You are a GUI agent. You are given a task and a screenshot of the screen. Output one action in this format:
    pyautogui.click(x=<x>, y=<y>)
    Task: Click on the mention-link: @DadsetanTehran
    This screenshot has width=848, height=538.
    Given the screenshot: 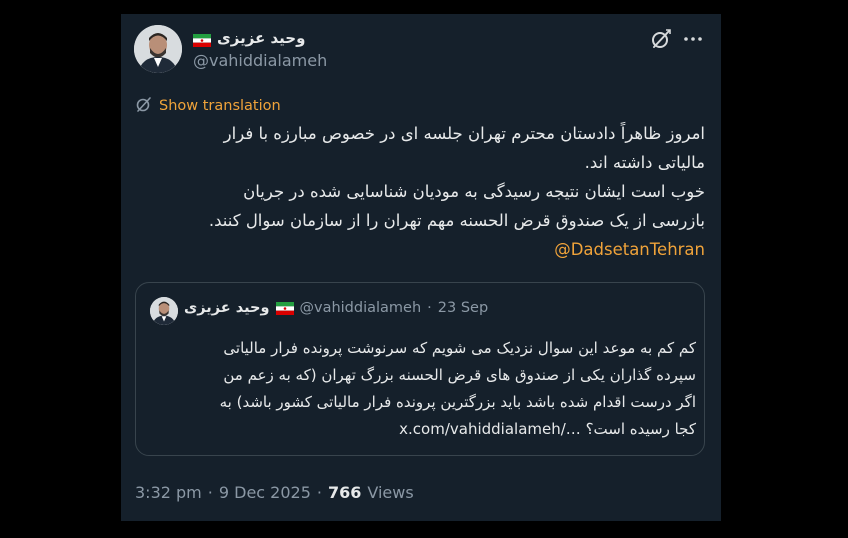 What is the action you would take?
    pyautogui.click(x=629, y=249)
    